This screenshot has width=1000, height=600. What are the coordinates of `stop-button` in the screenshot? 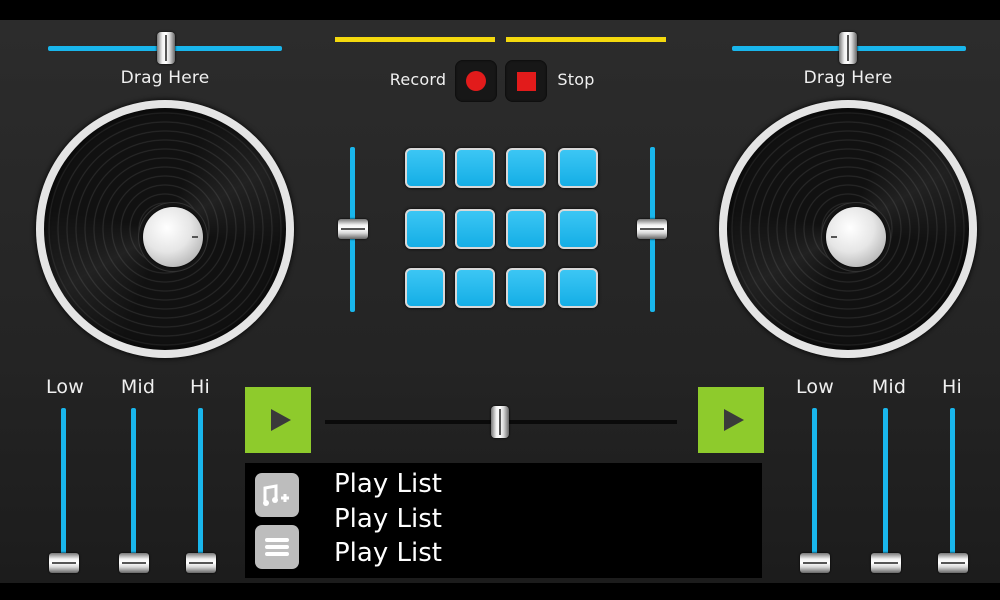 It's located at (526, 81).